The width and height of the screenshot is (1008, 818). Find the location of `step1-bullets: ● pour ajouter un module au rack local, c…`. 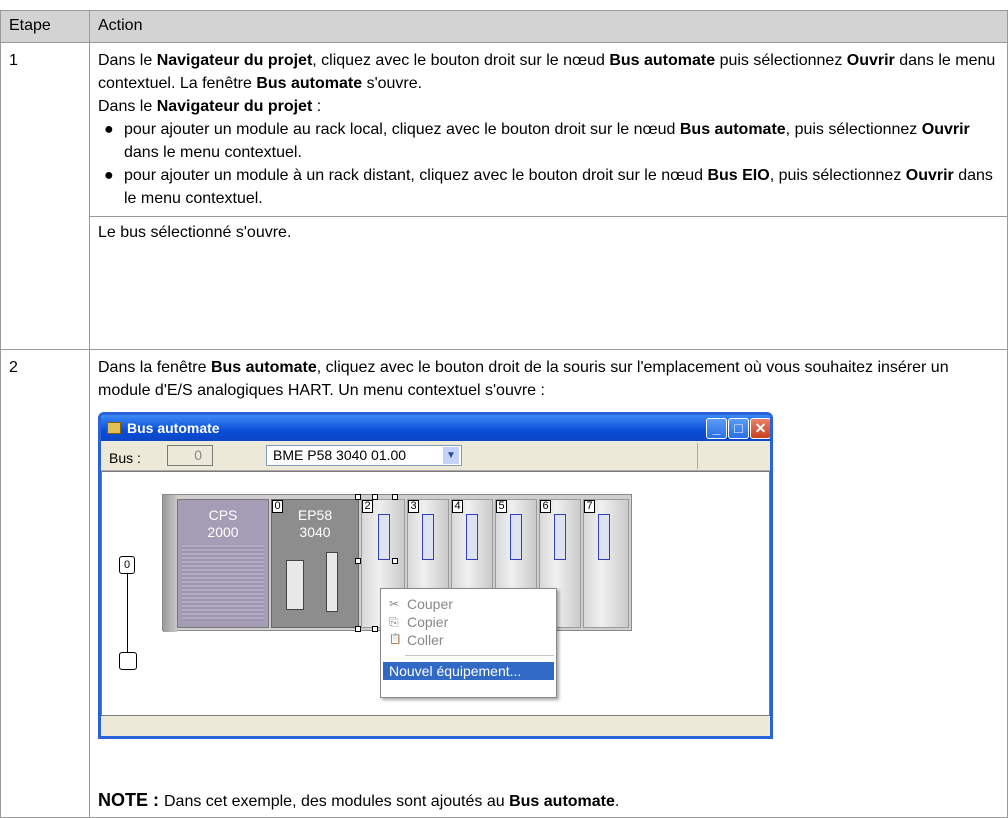

step1-bullets: ● pour ajouter un module au rack local, c… is located at coordinates (548, 164).